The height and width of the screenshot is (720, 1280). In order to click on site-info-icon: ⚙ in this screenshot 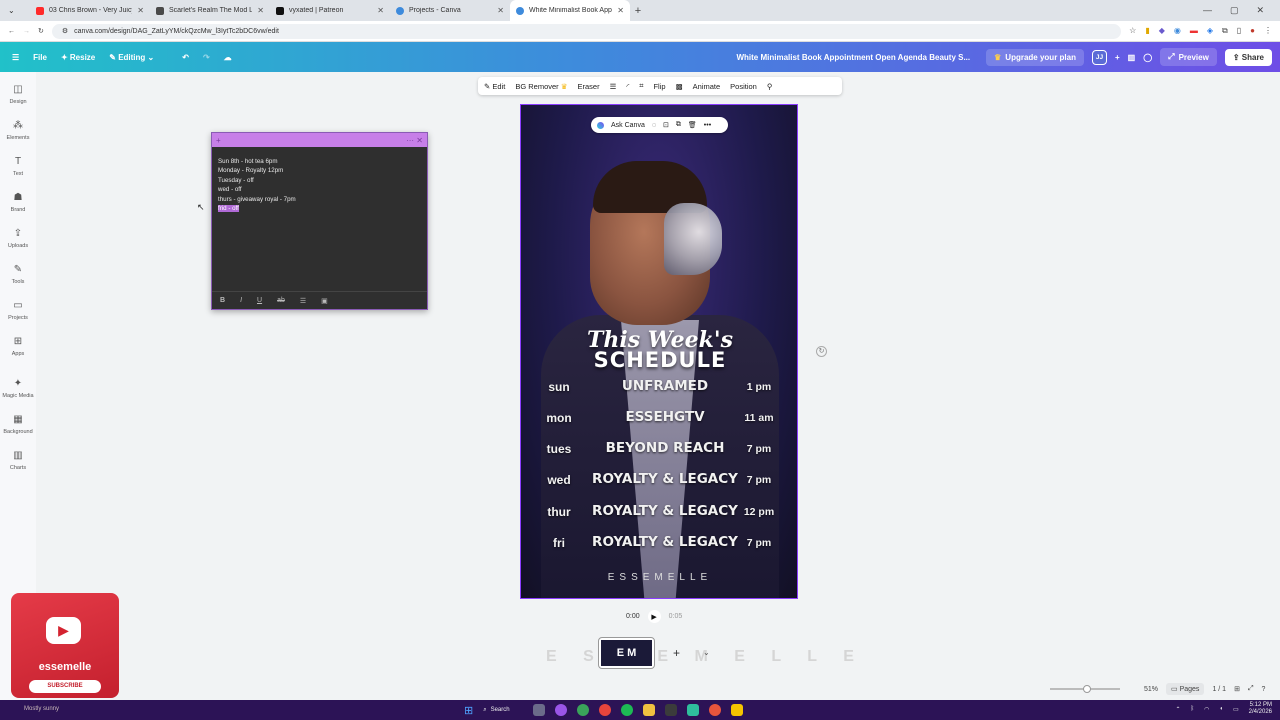, I will do `click(65, 31)`.